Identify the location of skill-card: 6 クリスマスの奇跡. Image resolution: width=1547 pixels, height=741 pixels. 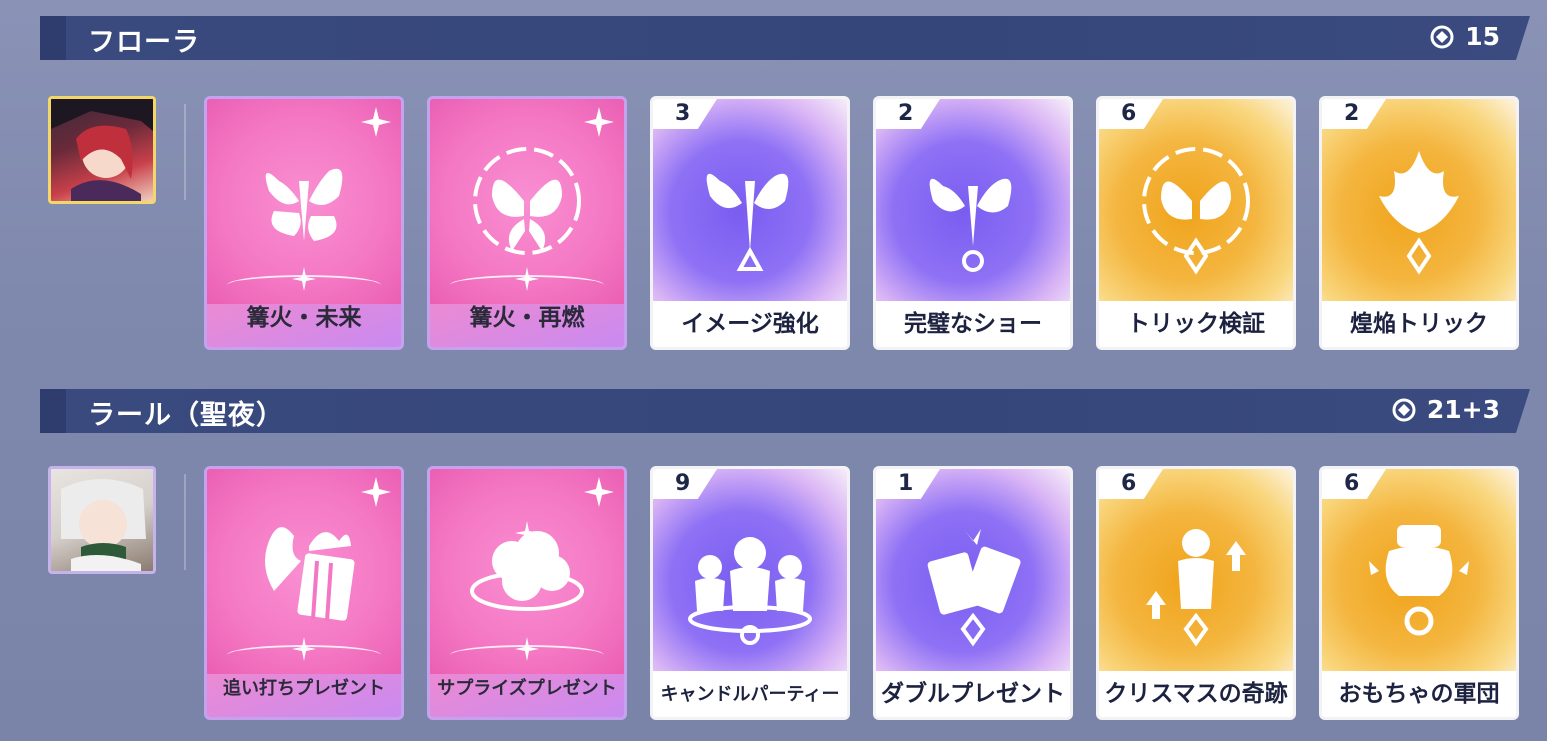
(1196, 593).